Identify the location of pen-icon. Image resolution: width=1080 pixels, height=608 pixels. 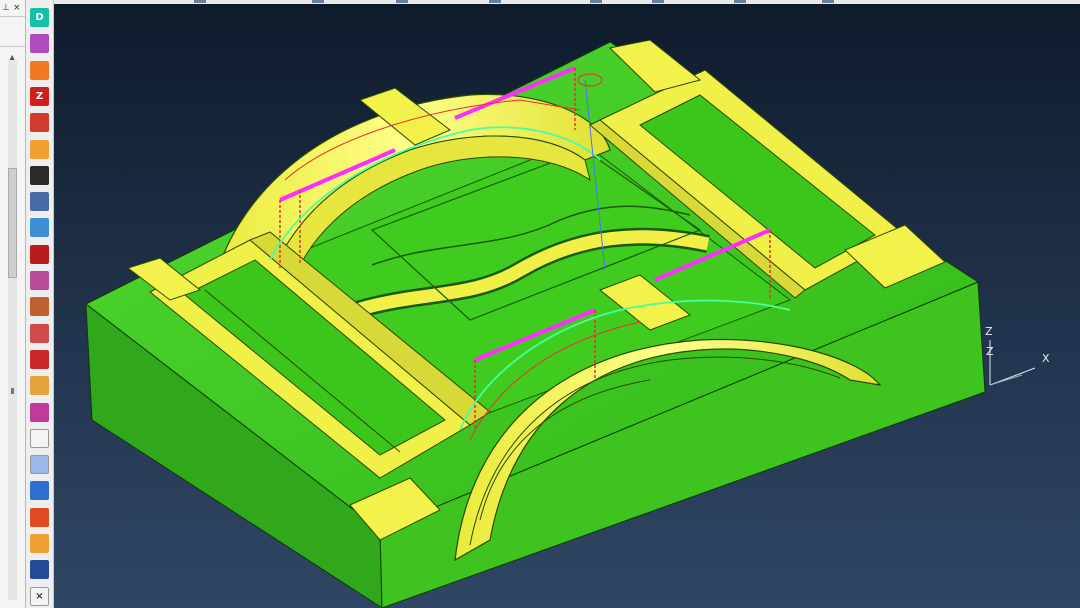
(39, 464).